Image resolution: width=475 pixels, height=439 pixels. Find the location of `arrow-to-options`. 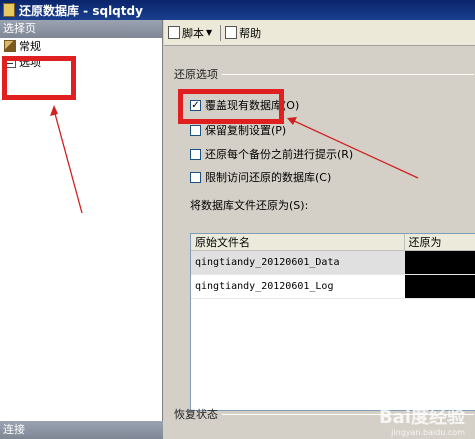

arrow-to-options is located at coordinates (68, 161).